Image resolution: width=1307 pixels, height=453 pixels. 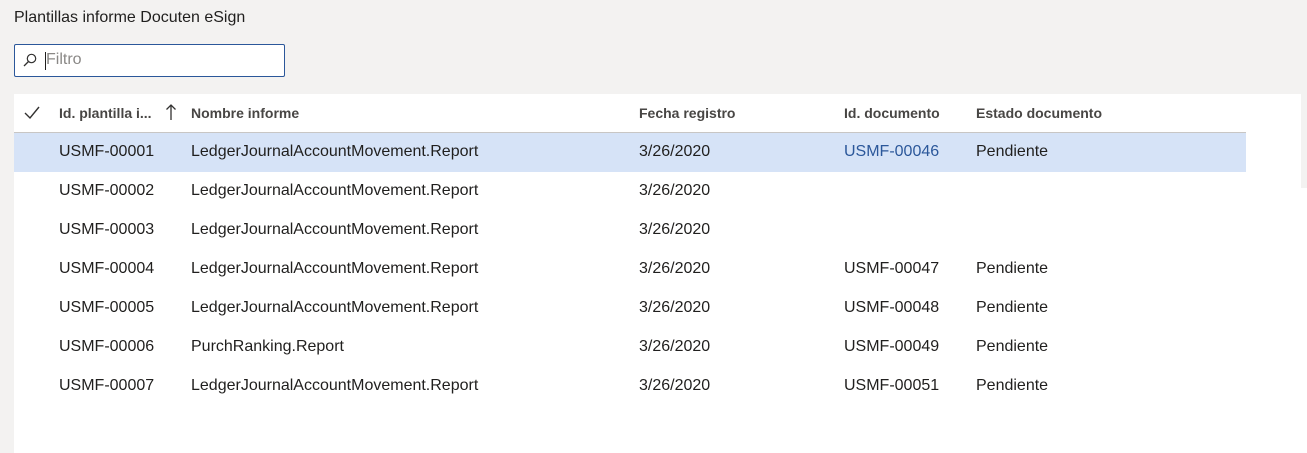 I want to click on cell-template-id: USMF-00007, so click(x=107, y=385).